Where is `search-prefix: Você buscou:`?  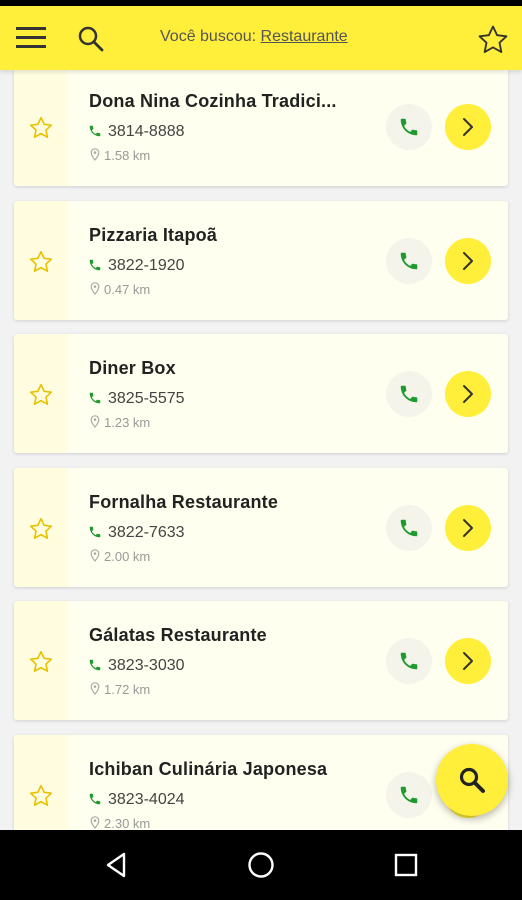 search-prefix: Você buscou: is located at coordinates (208, 36).